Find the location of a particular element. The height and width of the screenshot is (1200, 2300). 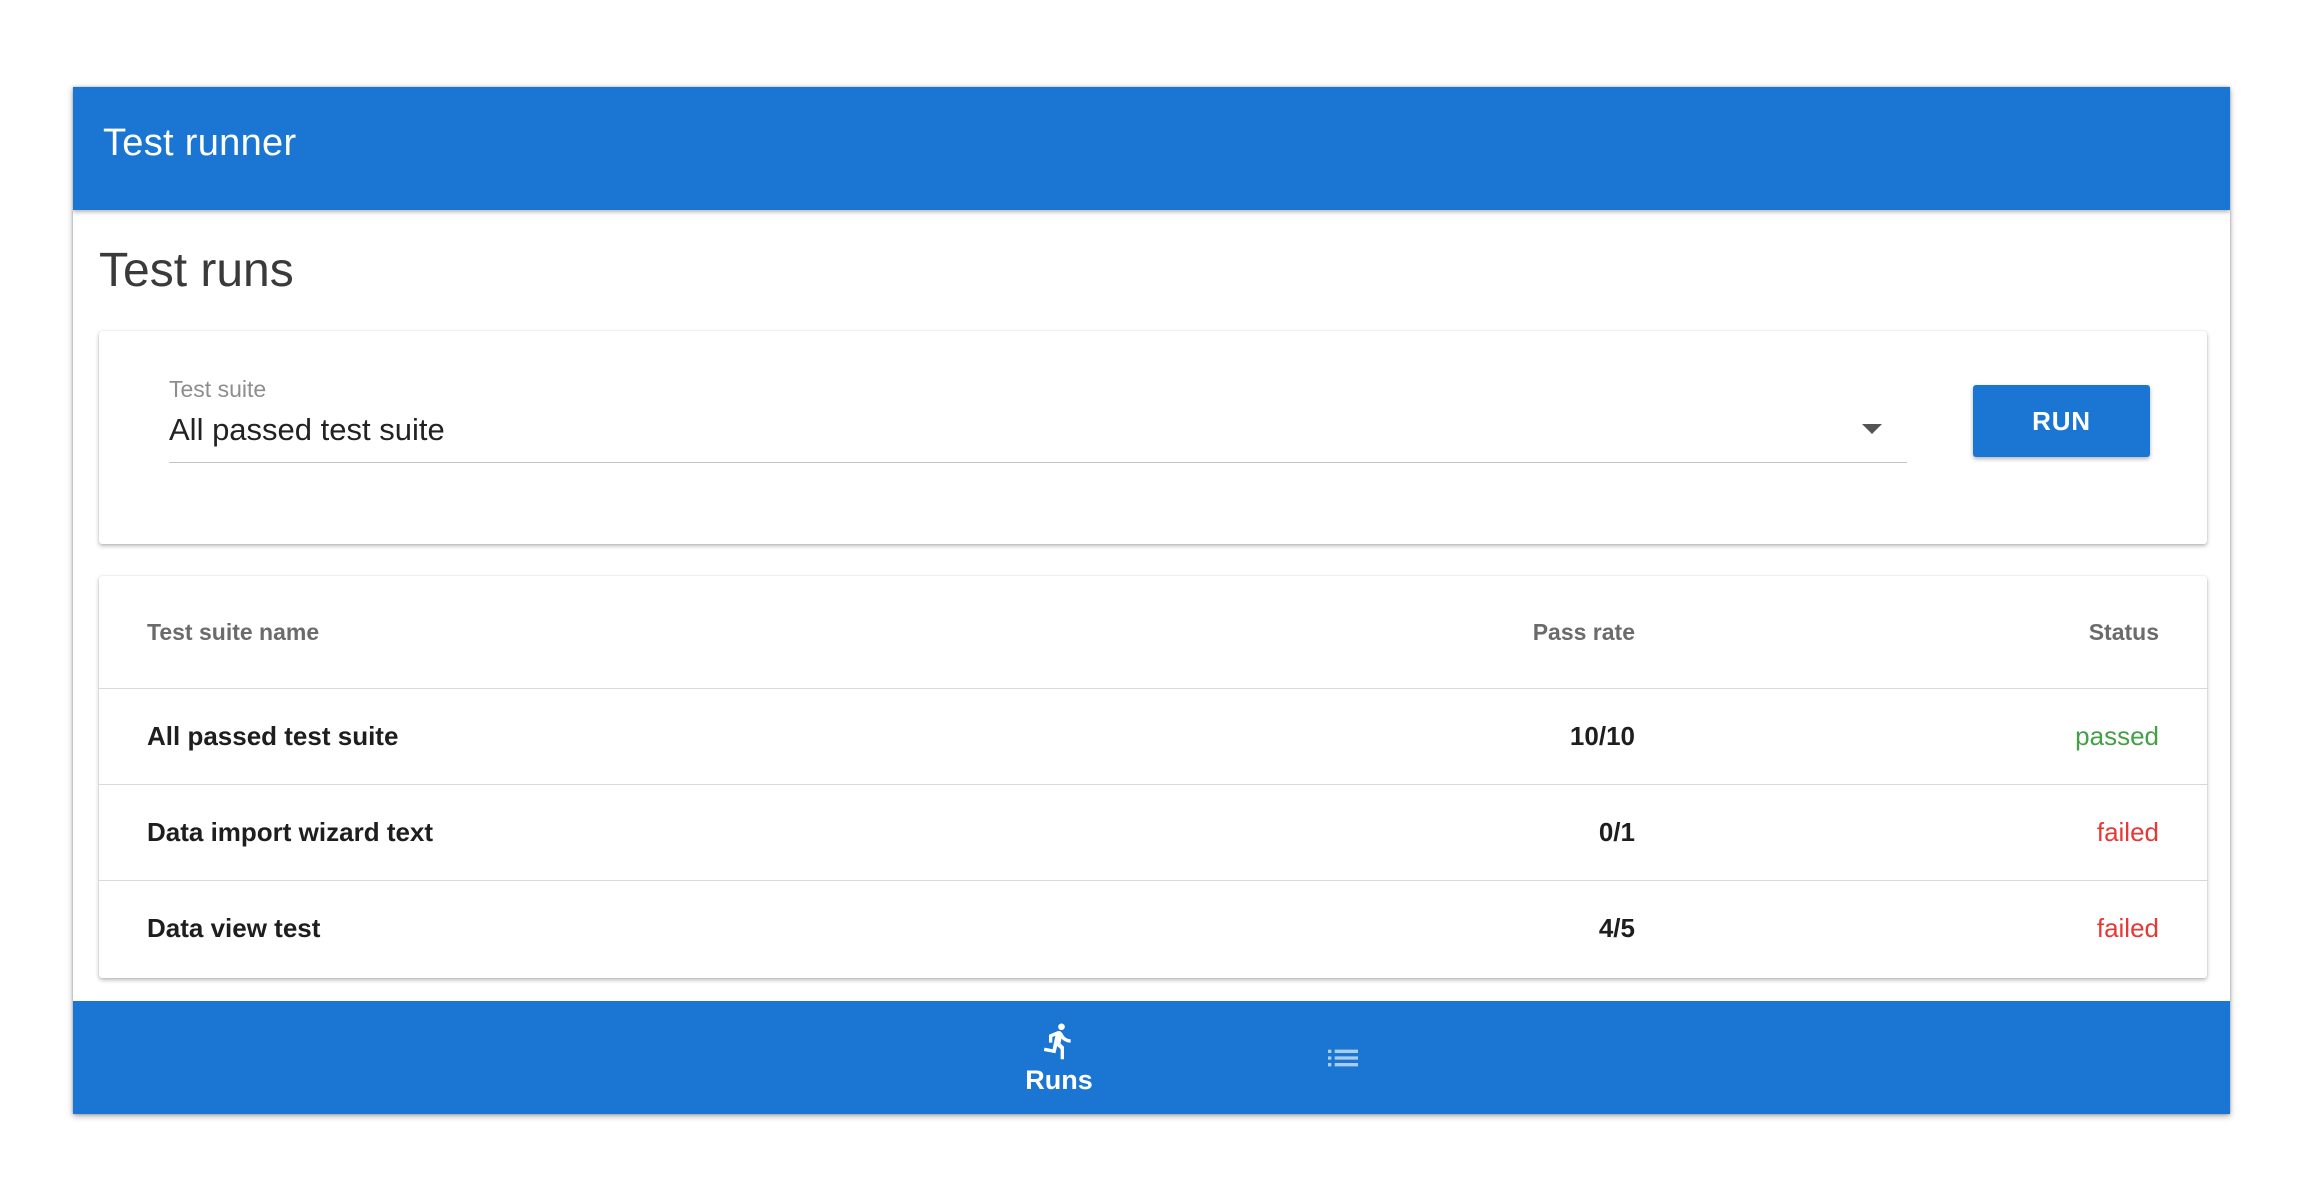

page-title: Test runs is located at coordinates (196, 270).